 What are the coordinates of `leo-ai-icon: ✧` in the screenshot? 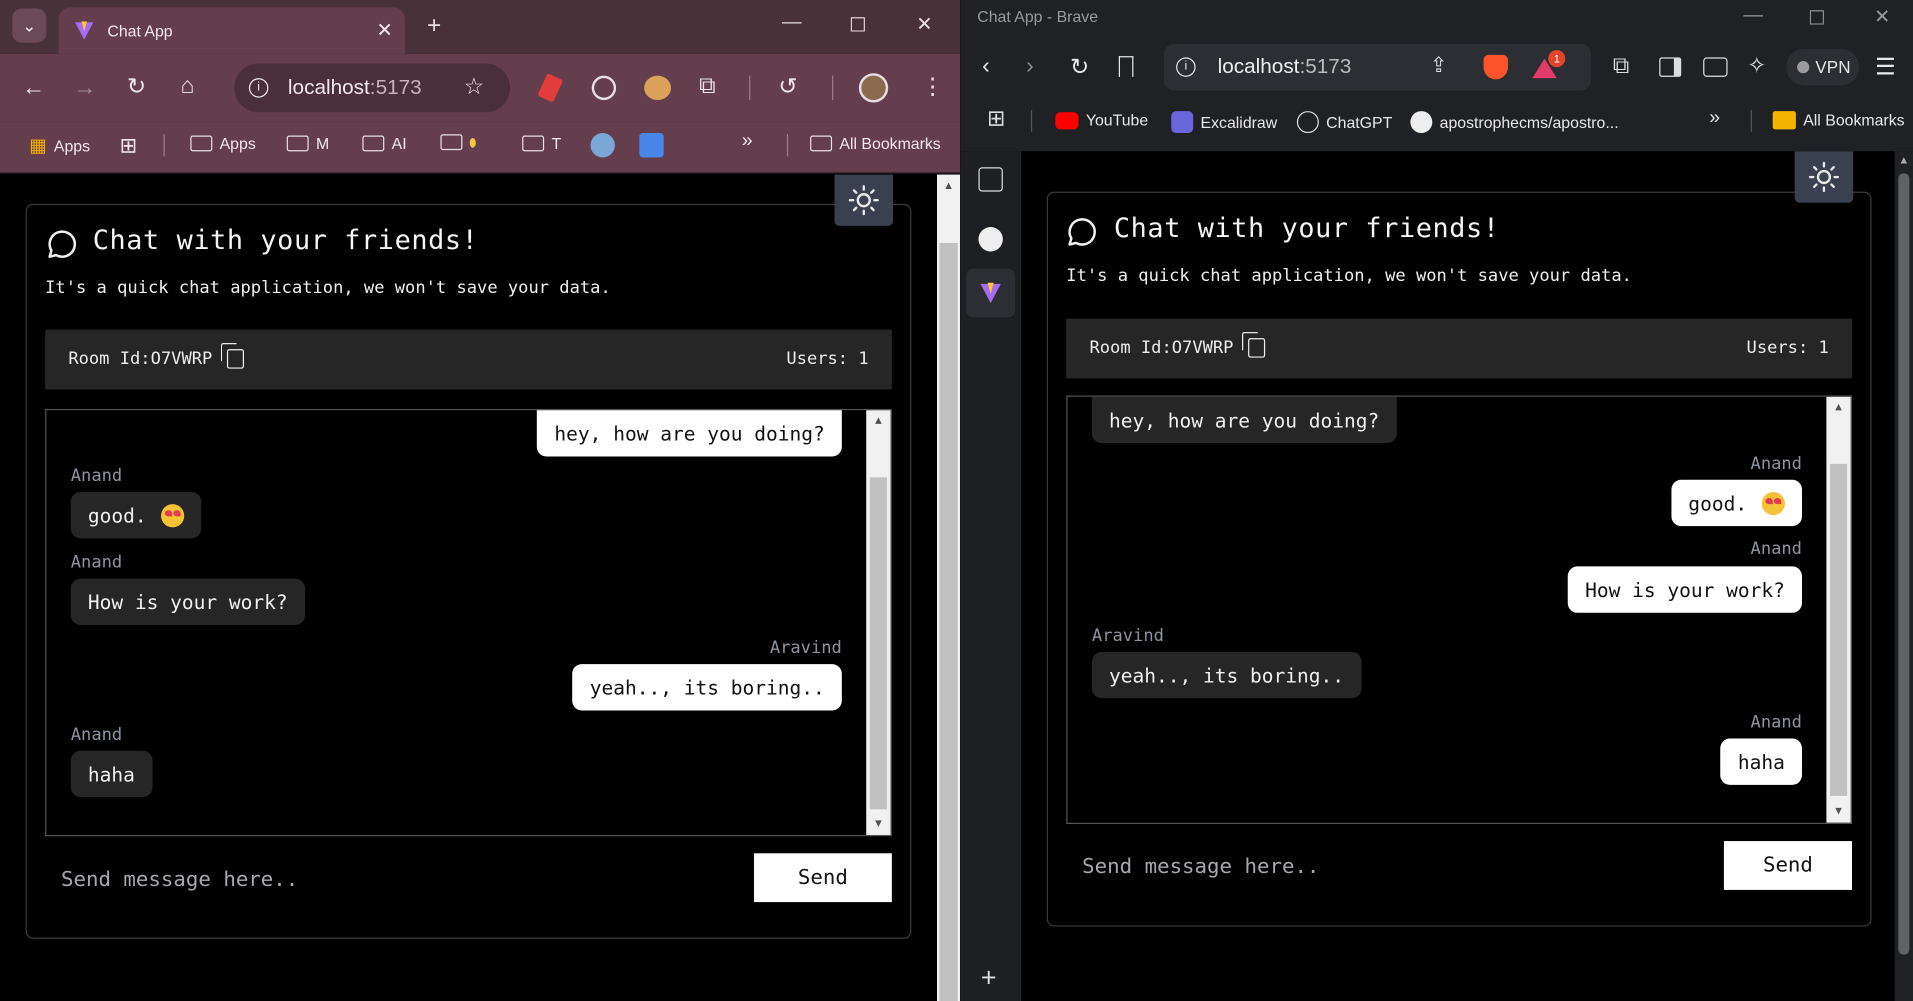 It's located at (1756, 66).